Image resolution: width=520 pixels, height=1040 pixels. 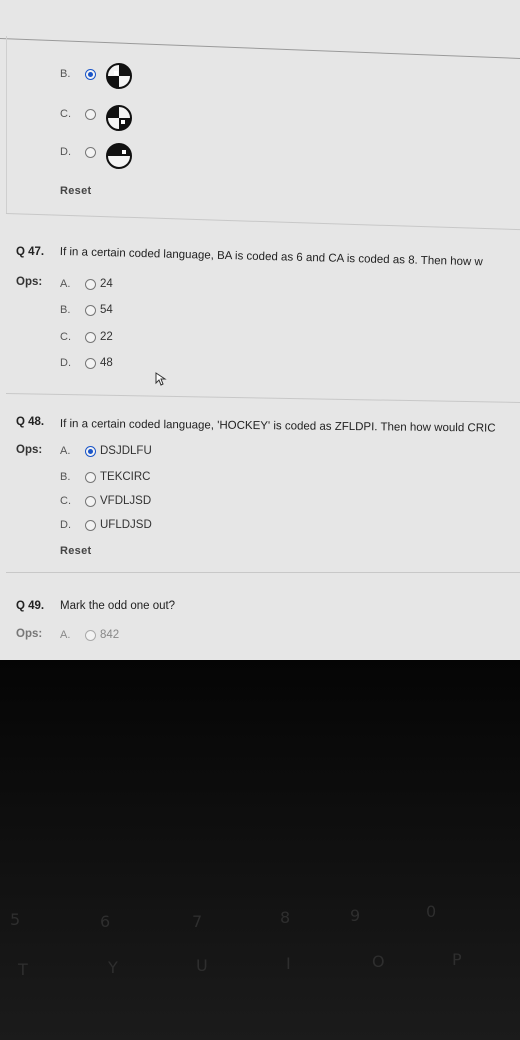 What do you see at coordinates (161, 379) in the screenshot?
I see `mouse-cursor-icon` at bounding box center [161, 379].